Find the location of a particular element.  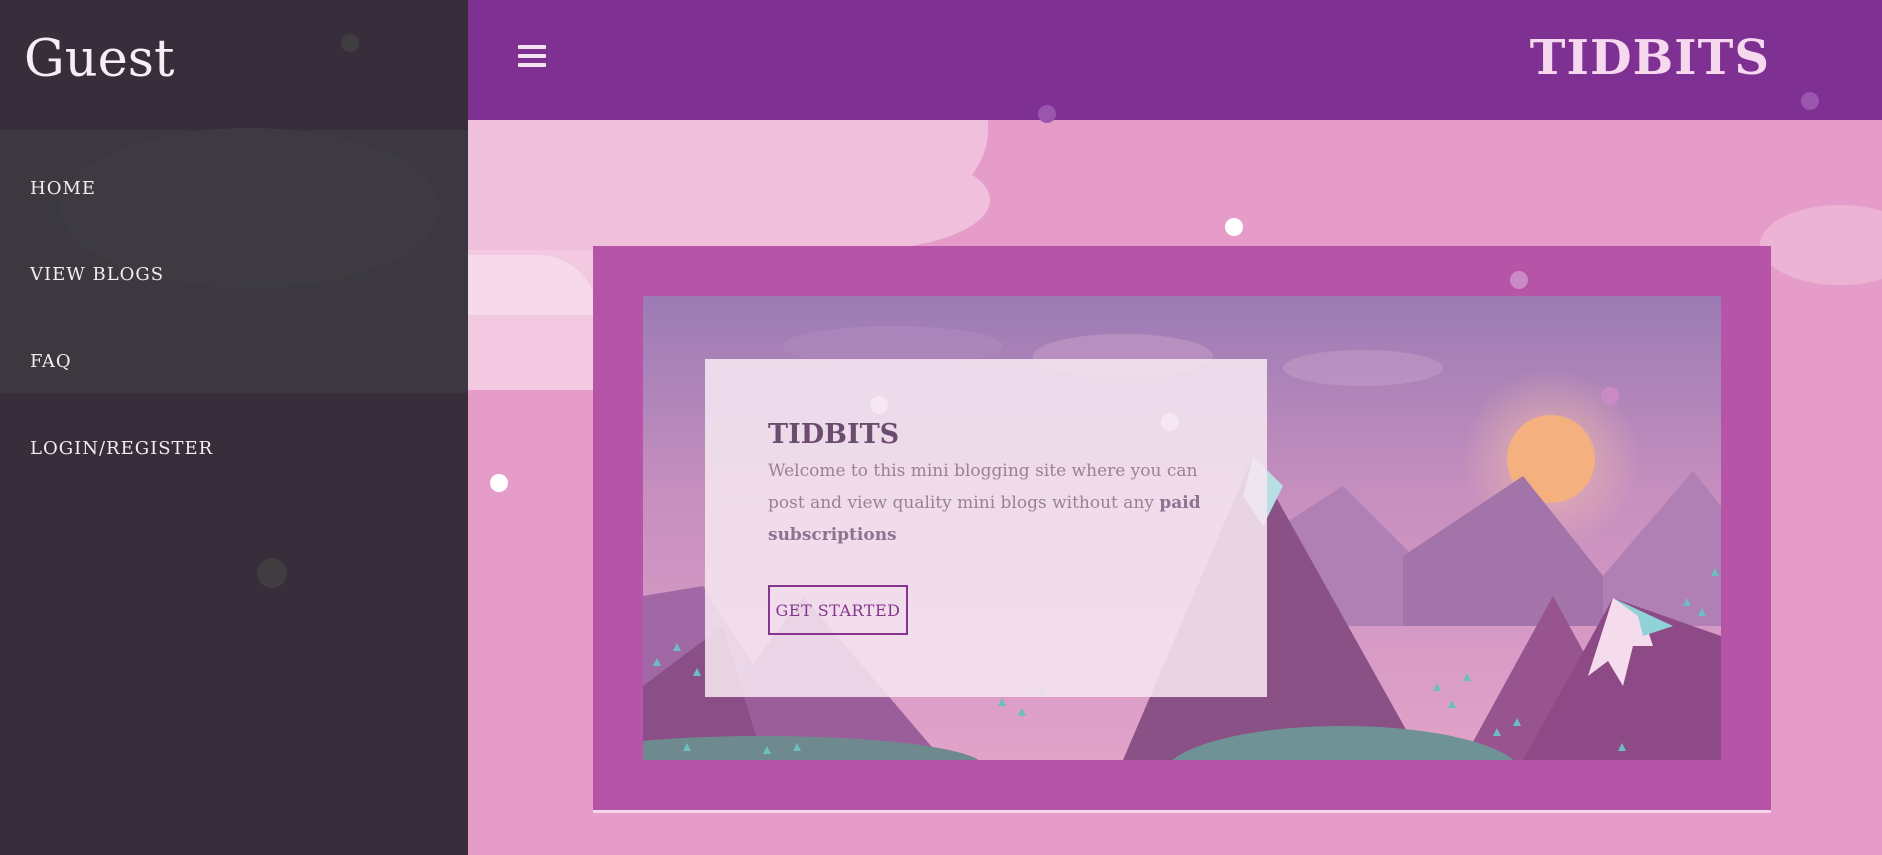

nav-faq: FAQ is located at coordinates (51, 361).